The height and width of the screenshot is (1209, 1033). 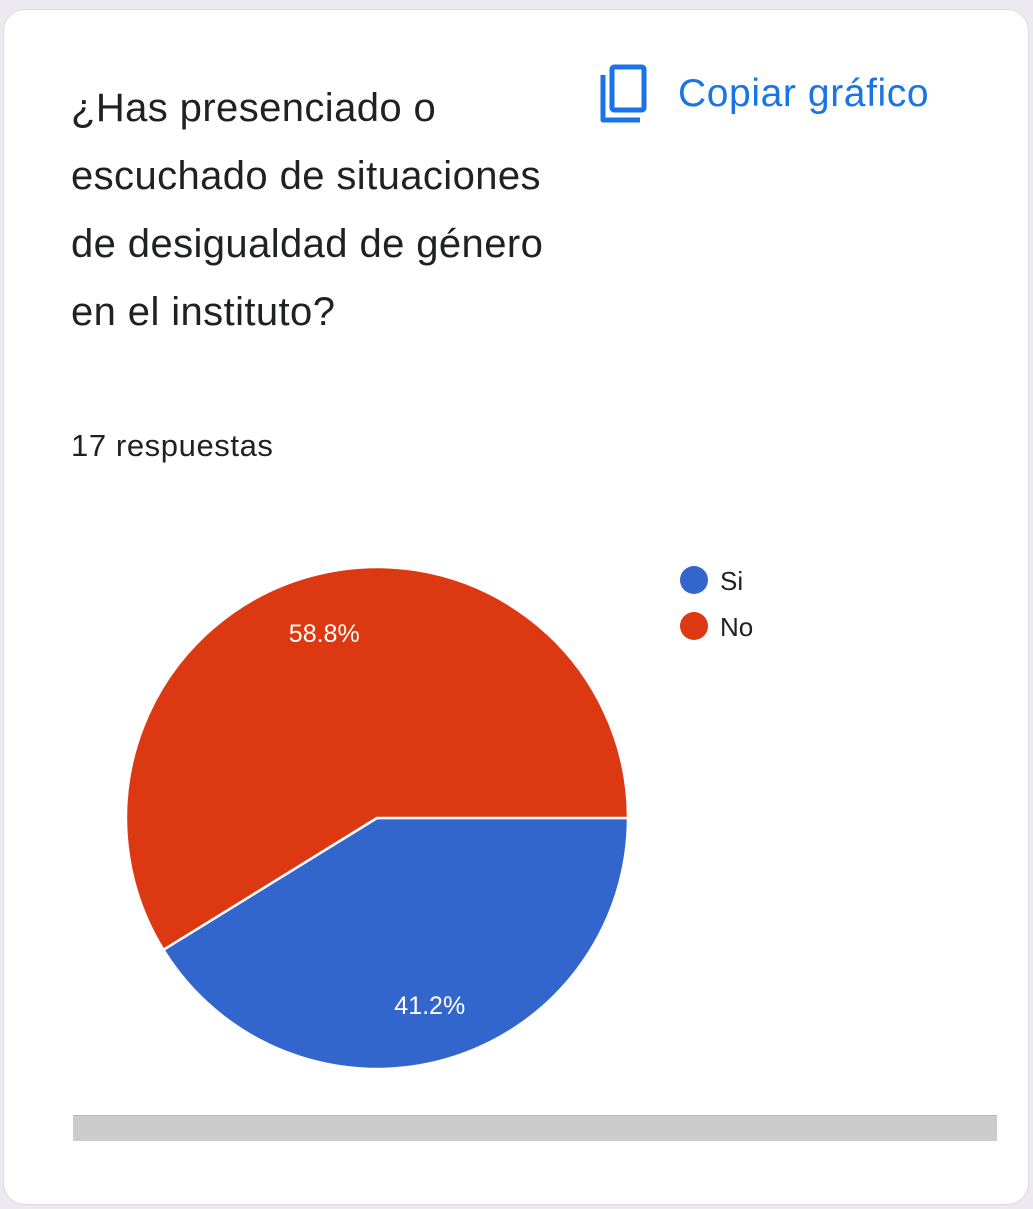 I want to click on legend-item-si: Si, so click(x=711, y=581).